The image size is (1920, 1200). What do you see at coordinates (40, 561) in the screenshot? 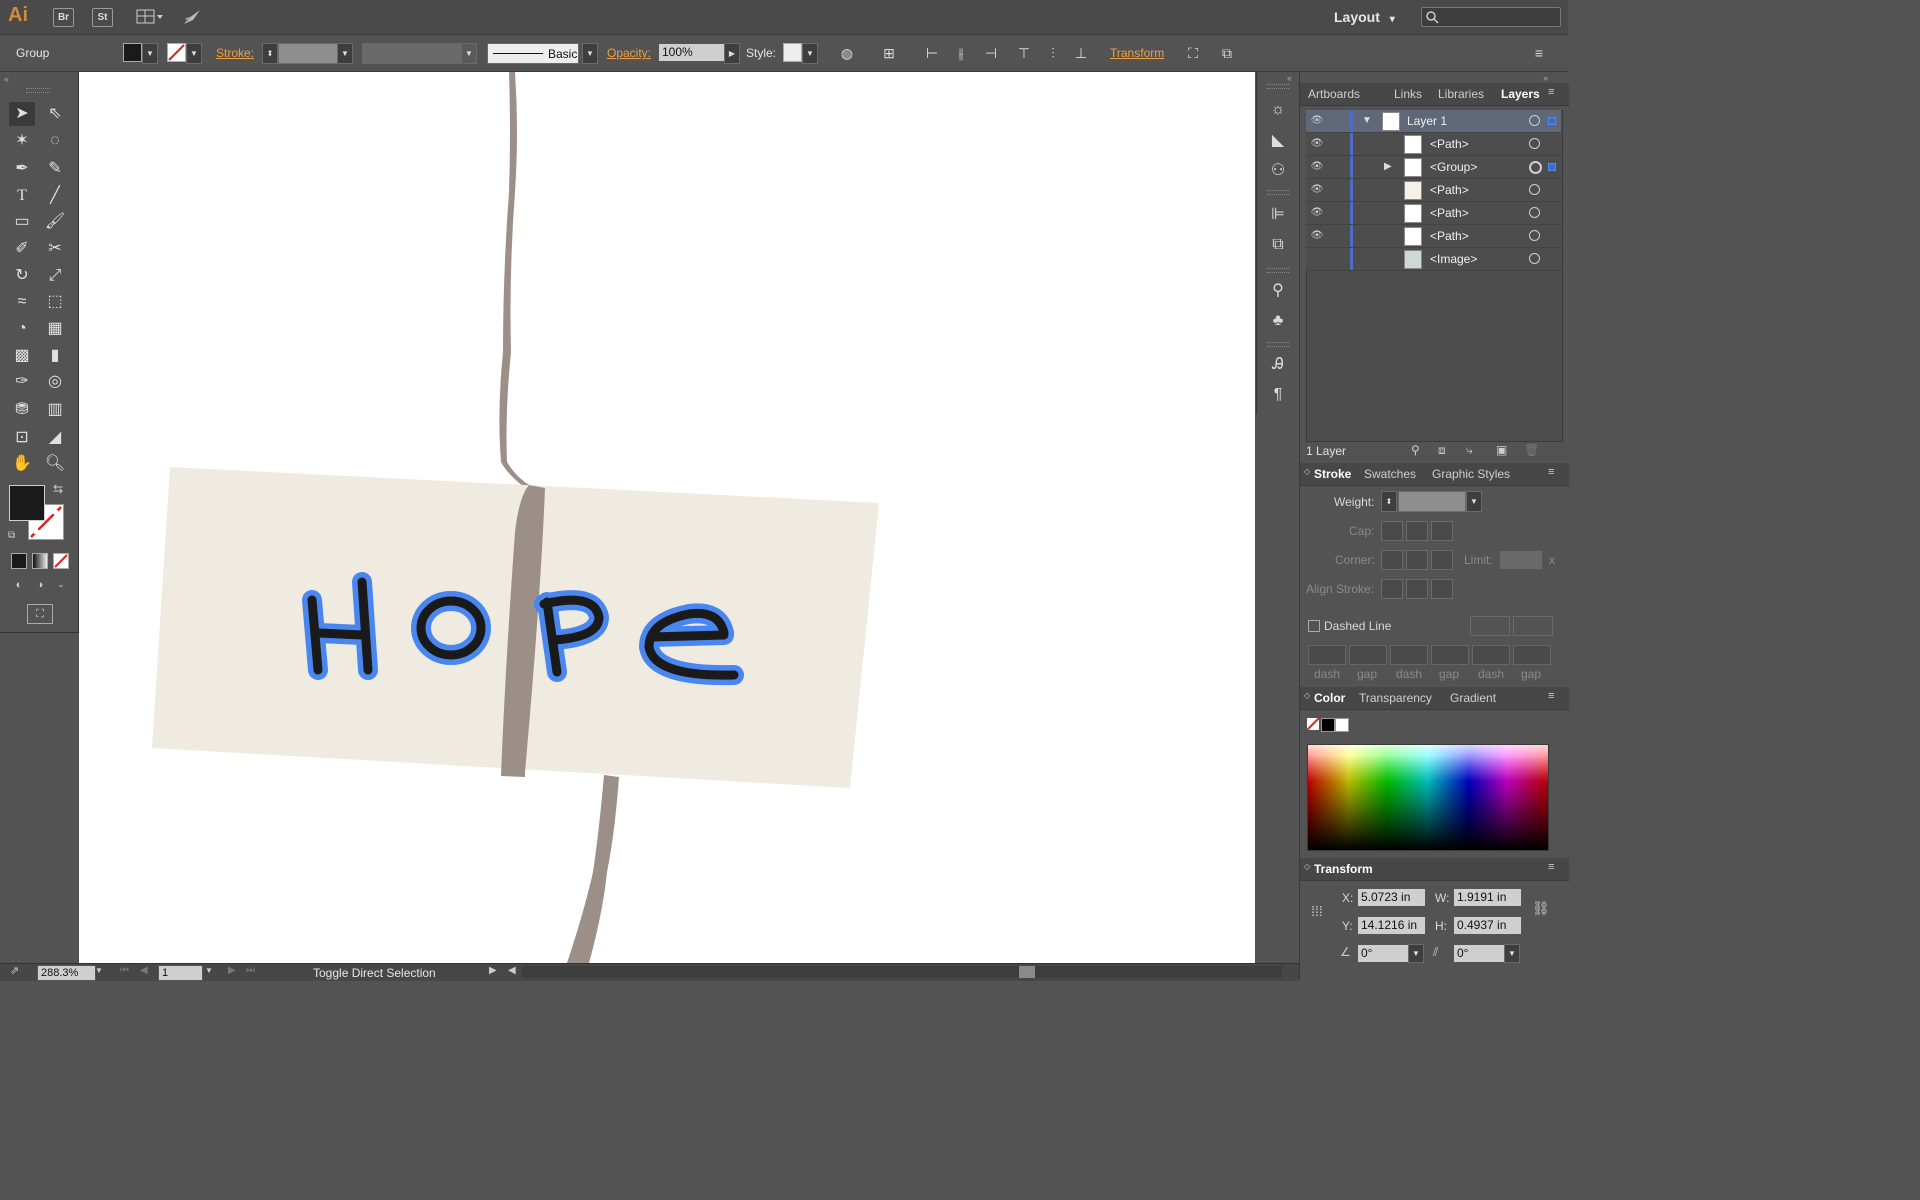
I see `gradient-mode-button` at bounding box center [40, 561].